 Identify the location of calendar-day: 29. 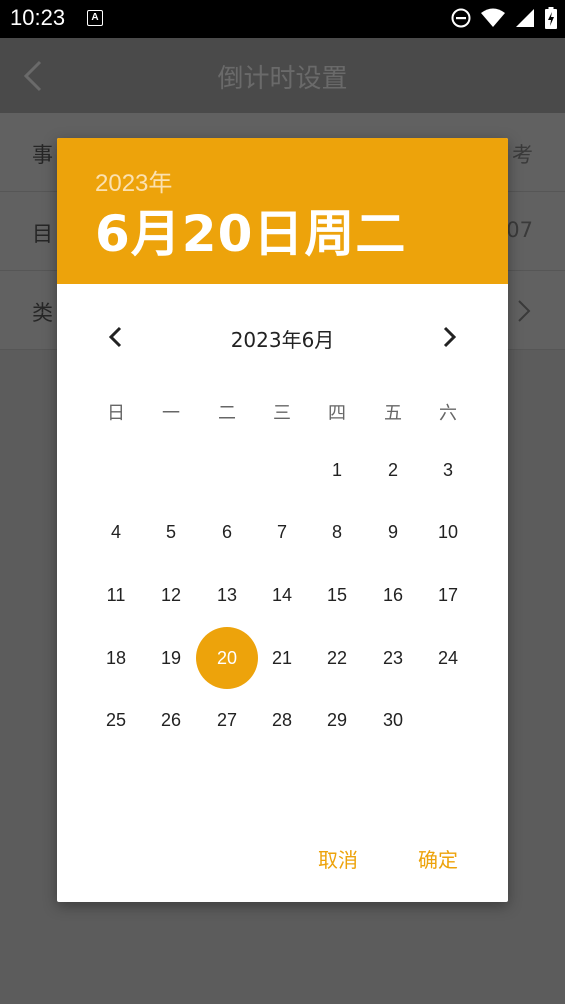
(337, 720).